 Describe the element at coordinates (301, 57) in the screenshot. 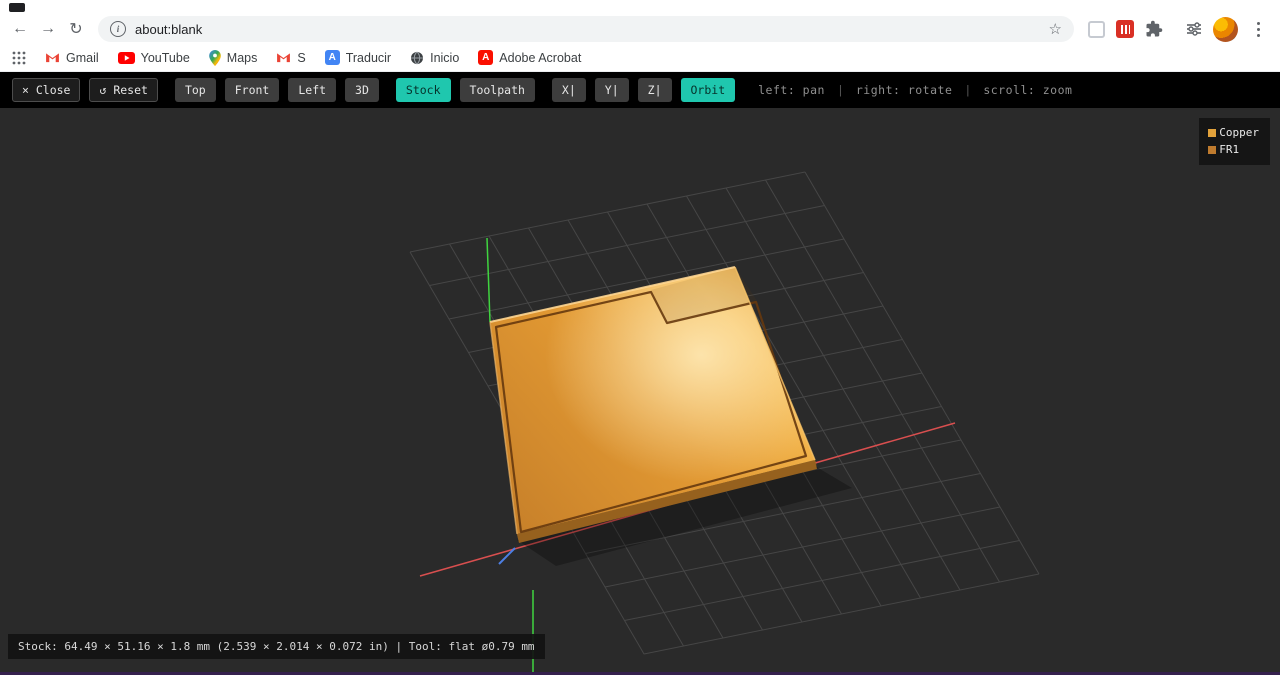

I see `bookmark-label: S` at that location.